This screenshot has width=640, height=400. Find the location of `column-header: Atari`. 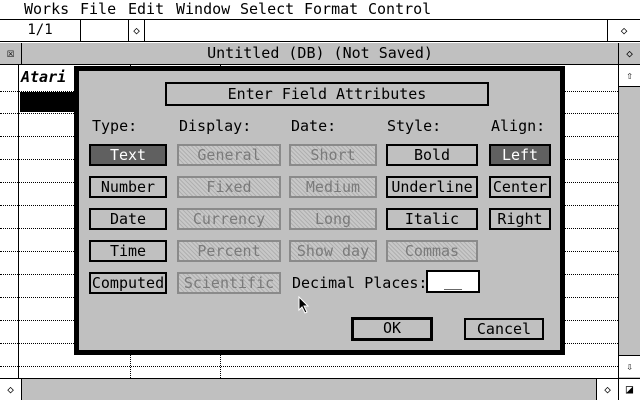

column-header: Atari is located at coordinates (44, 77).